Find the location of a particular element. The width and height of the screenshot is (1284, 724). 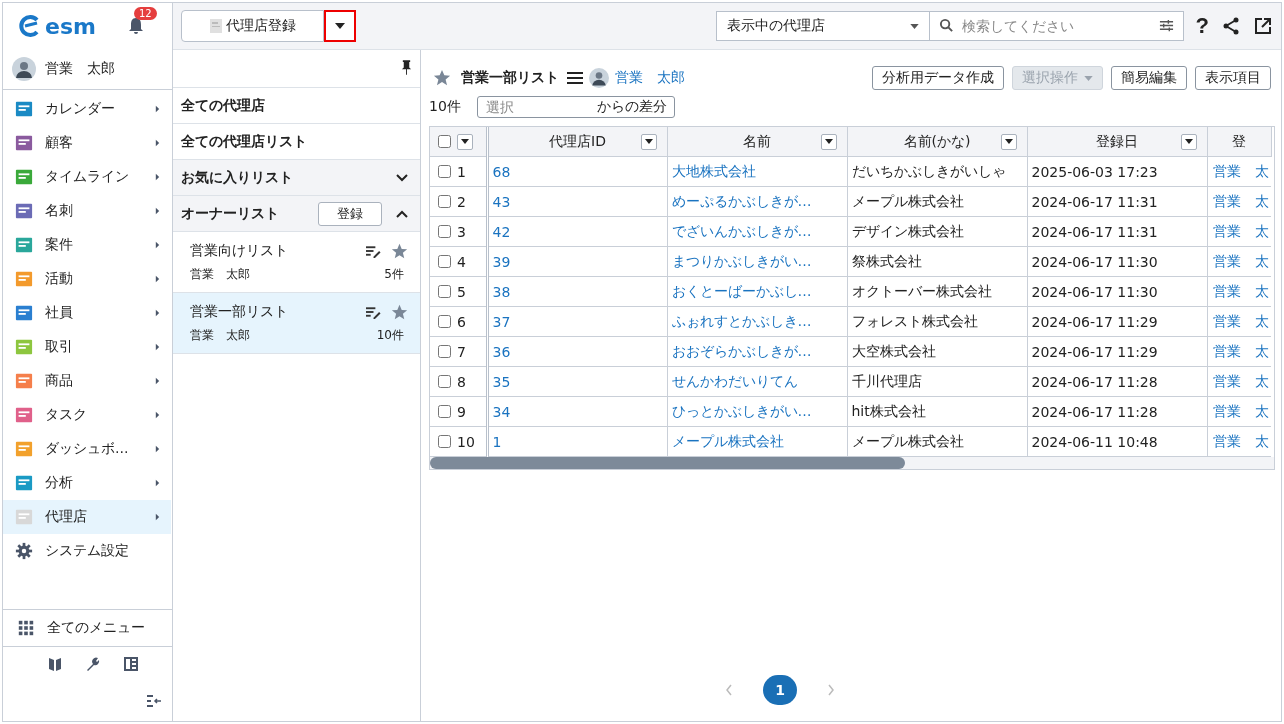

row-number: 4 is located at coordinates (461, 261).